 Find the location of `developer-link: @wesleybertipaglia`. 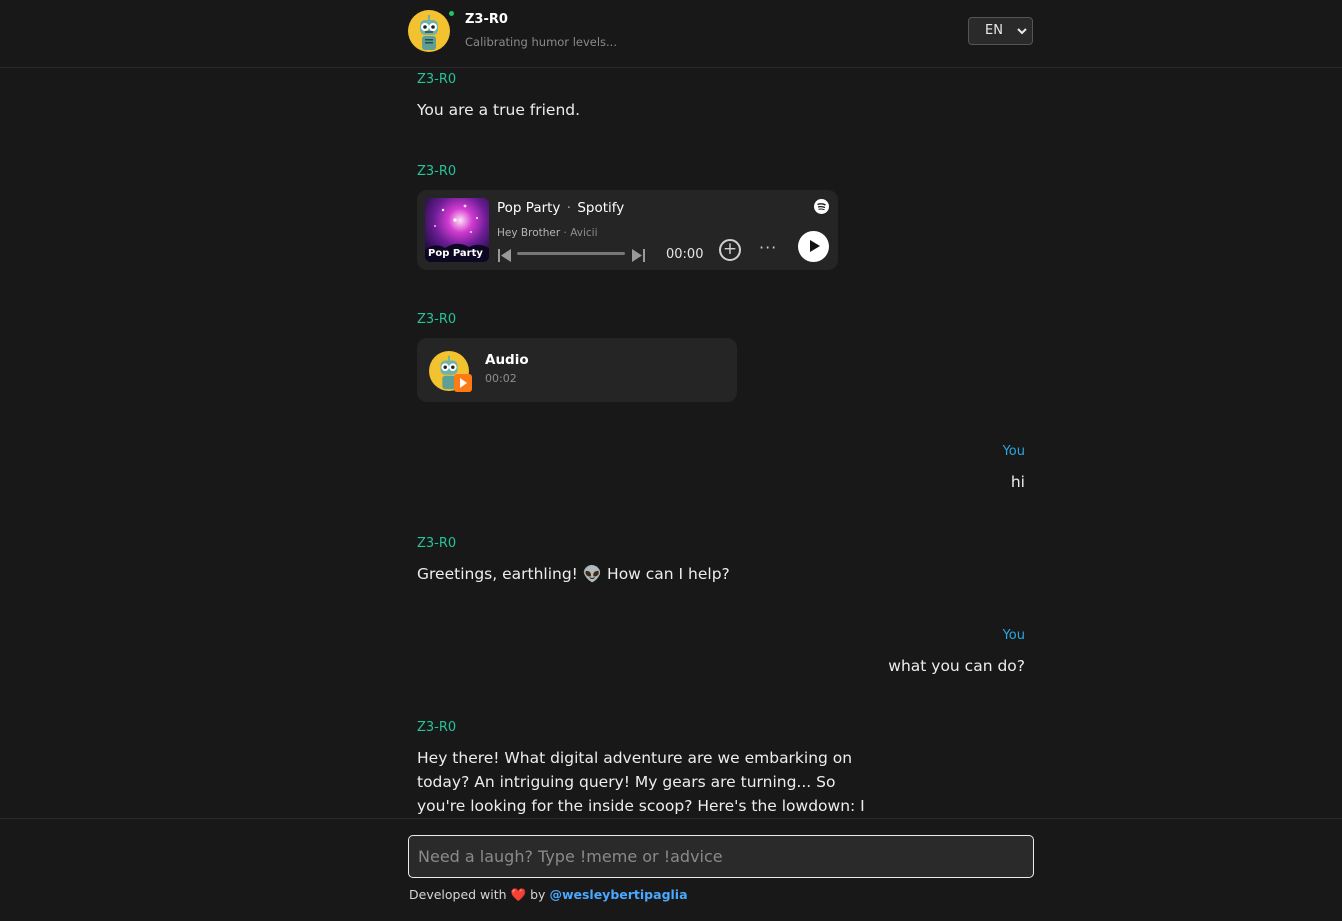

developer-link: @wesleybertipaglia is located at coordinates (618, 894).